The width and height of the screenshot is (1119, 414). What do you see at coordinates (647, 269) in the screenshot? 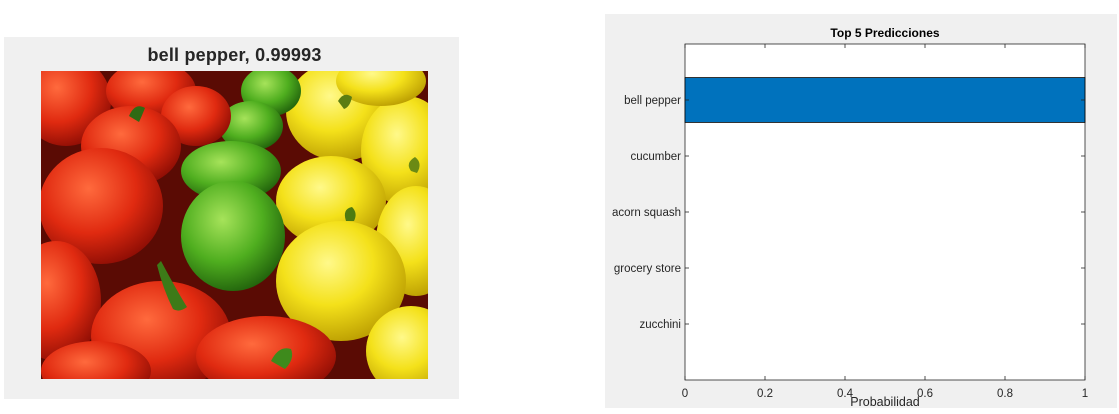
I see `y-tick-label: grocery store` at bounding box center [647, 269].